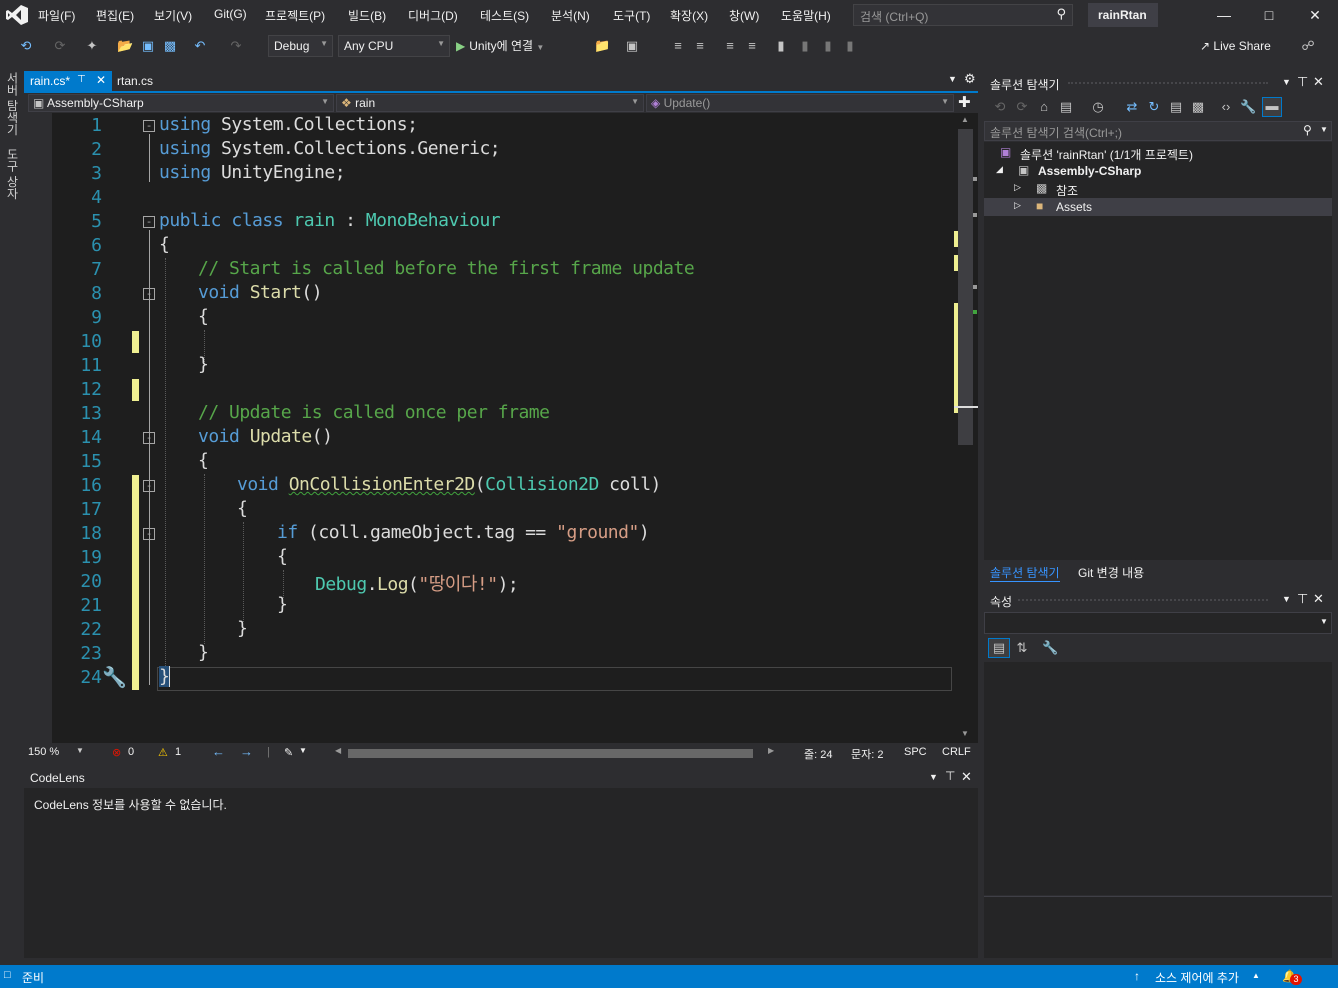 The height and width of the screenshot is (988, 1338). Describe the element at coordinates (394, 46) in the screenshot. I see `platform-dropdown: Any CPU ▼` at that location.